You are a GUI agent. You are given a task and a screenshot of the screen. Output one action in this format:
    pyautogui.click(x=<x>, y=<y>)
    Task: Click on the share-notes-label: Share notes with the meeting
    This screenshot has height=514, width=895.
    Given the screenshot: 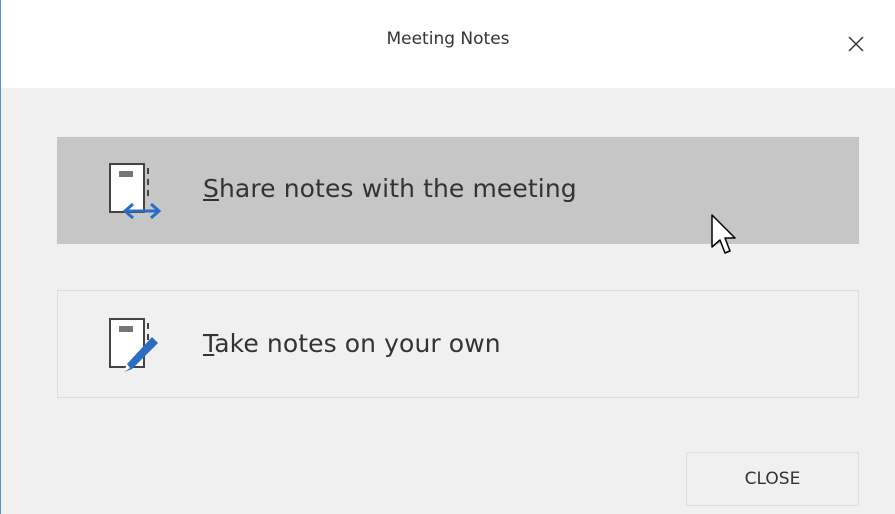 What is the action you would take?
    pyautogui.click(x=390, y=188)
    